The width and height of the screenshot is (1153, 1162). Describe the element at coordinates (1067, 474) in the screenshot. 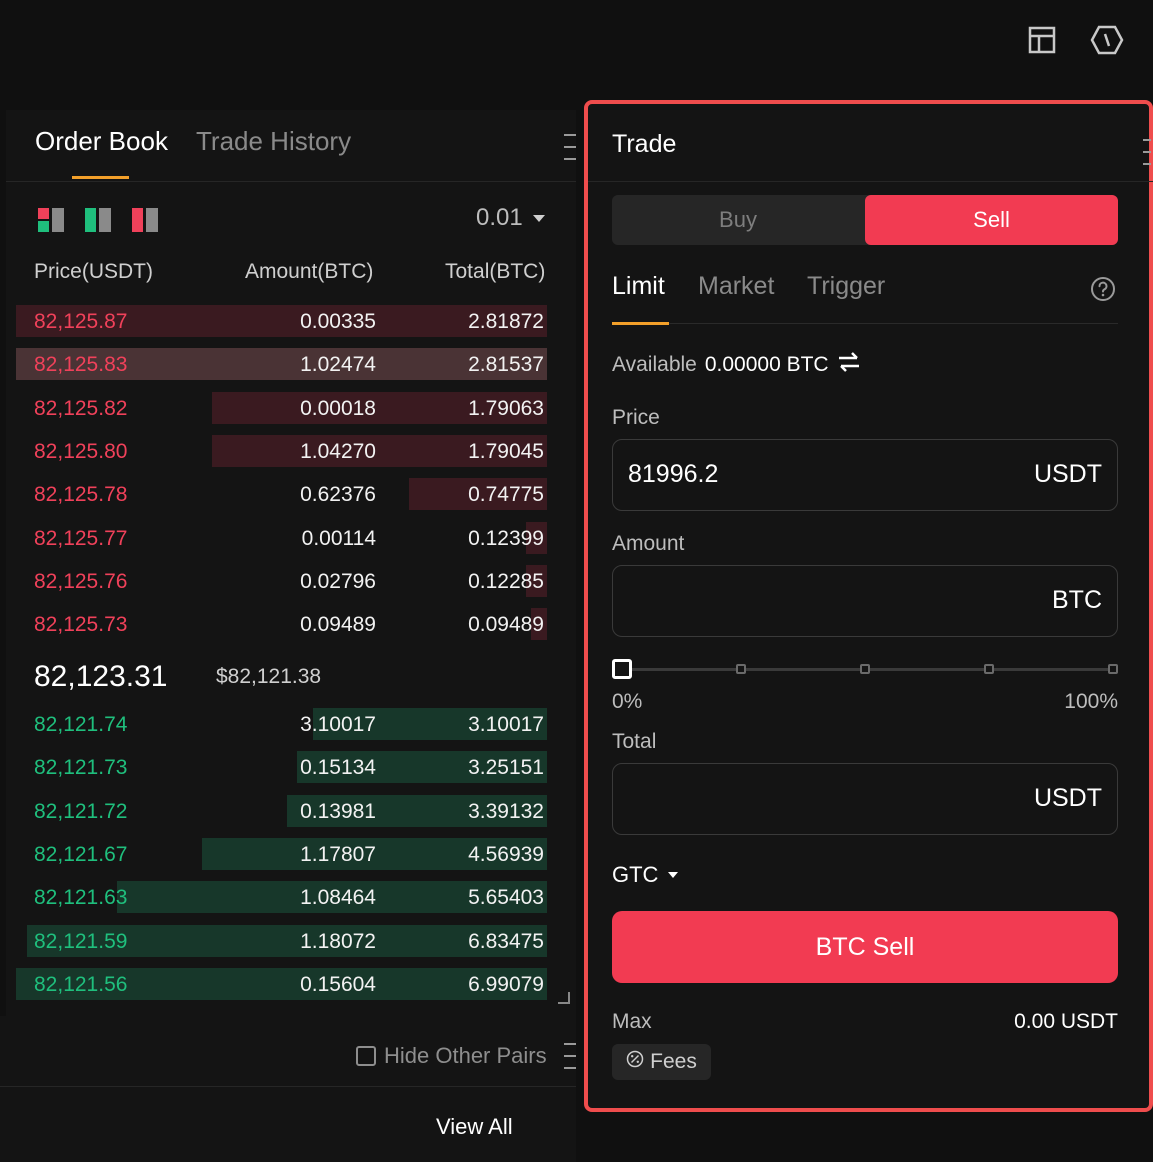

I see `price-unit: USDT` at that location.